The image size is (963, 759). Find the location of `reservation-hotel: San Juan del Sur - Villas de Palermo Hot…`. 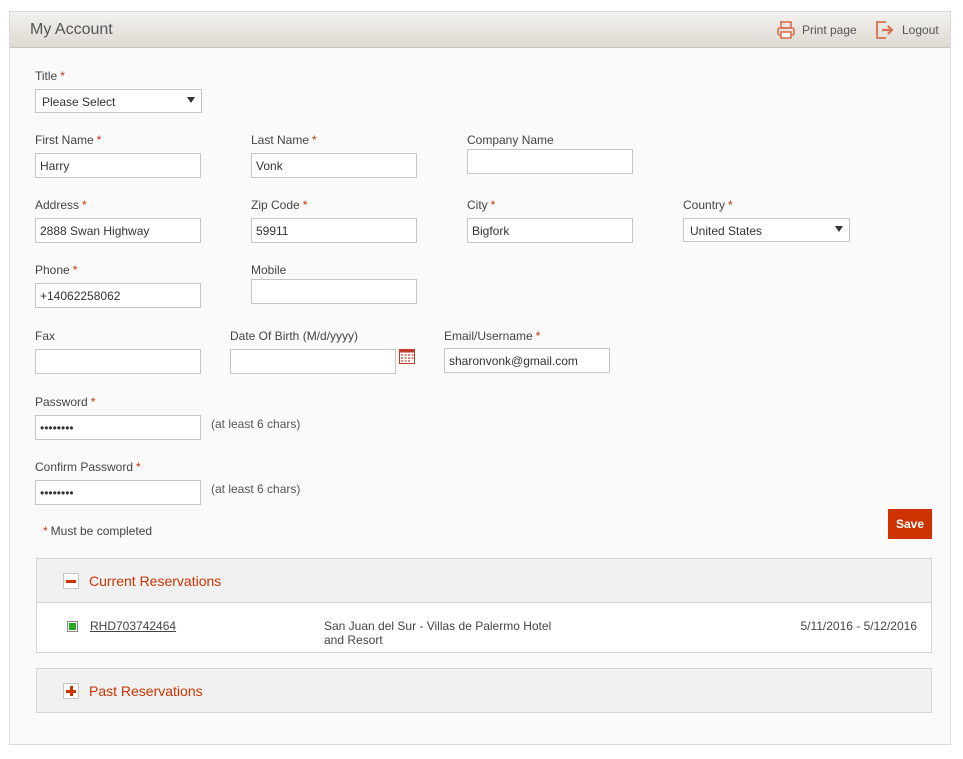

reservation-hotel: San Juan del Sur - Villas de Palermo Hot… is located at coordinates (438, 633).